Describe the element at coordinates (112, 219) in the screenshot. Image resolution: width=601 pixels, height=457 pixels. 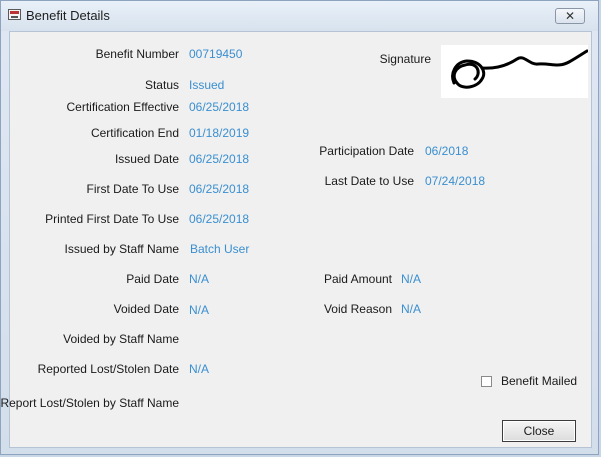
I see `printed-first-date-to-use-label: Printed First Date To Use` at that location.